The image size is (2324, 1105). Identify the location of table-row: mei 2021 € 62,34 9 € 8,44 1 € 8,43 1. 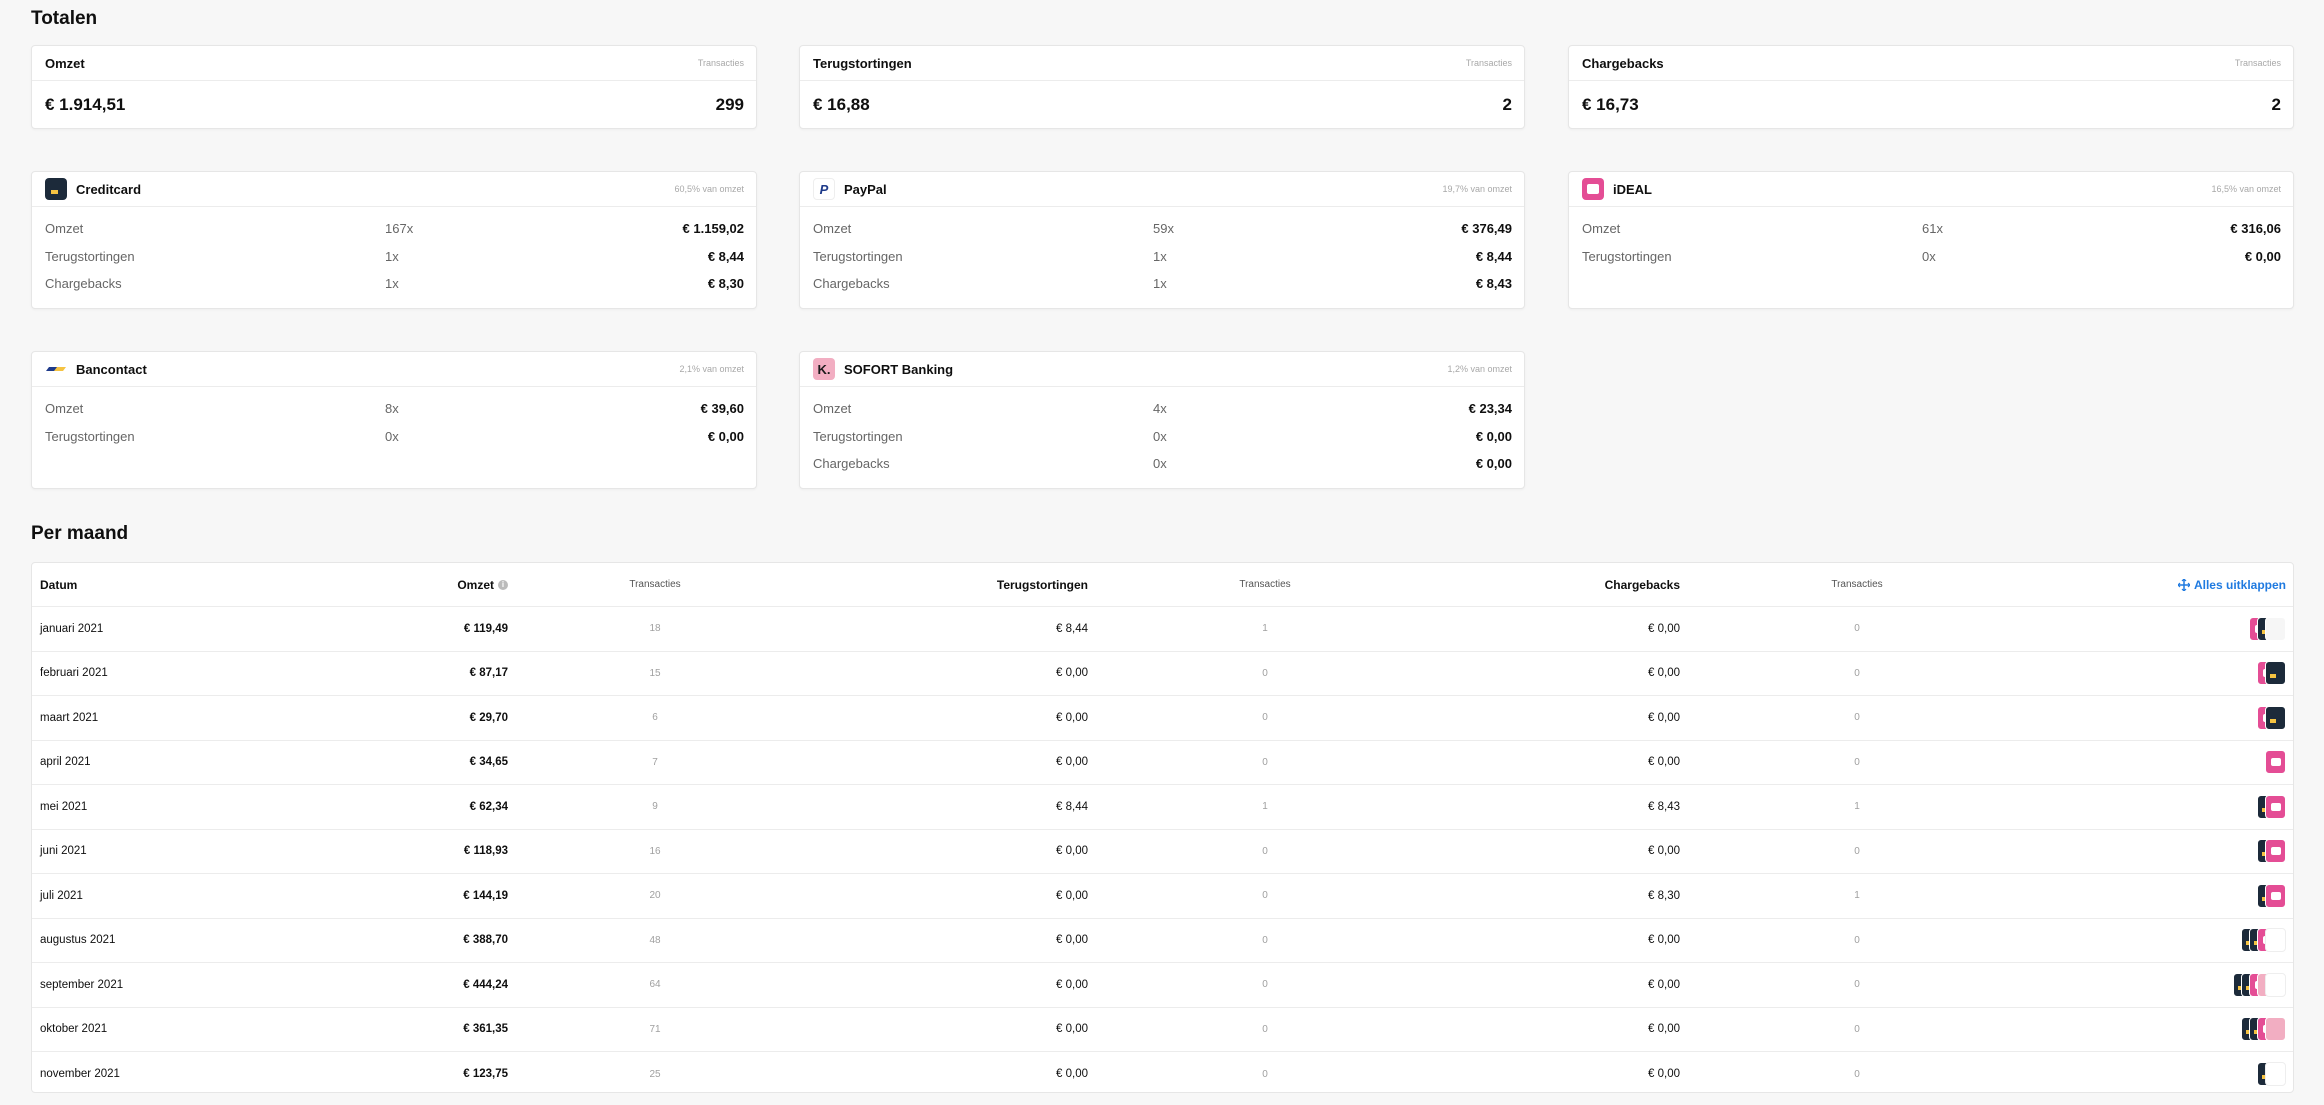
(1162, 807).